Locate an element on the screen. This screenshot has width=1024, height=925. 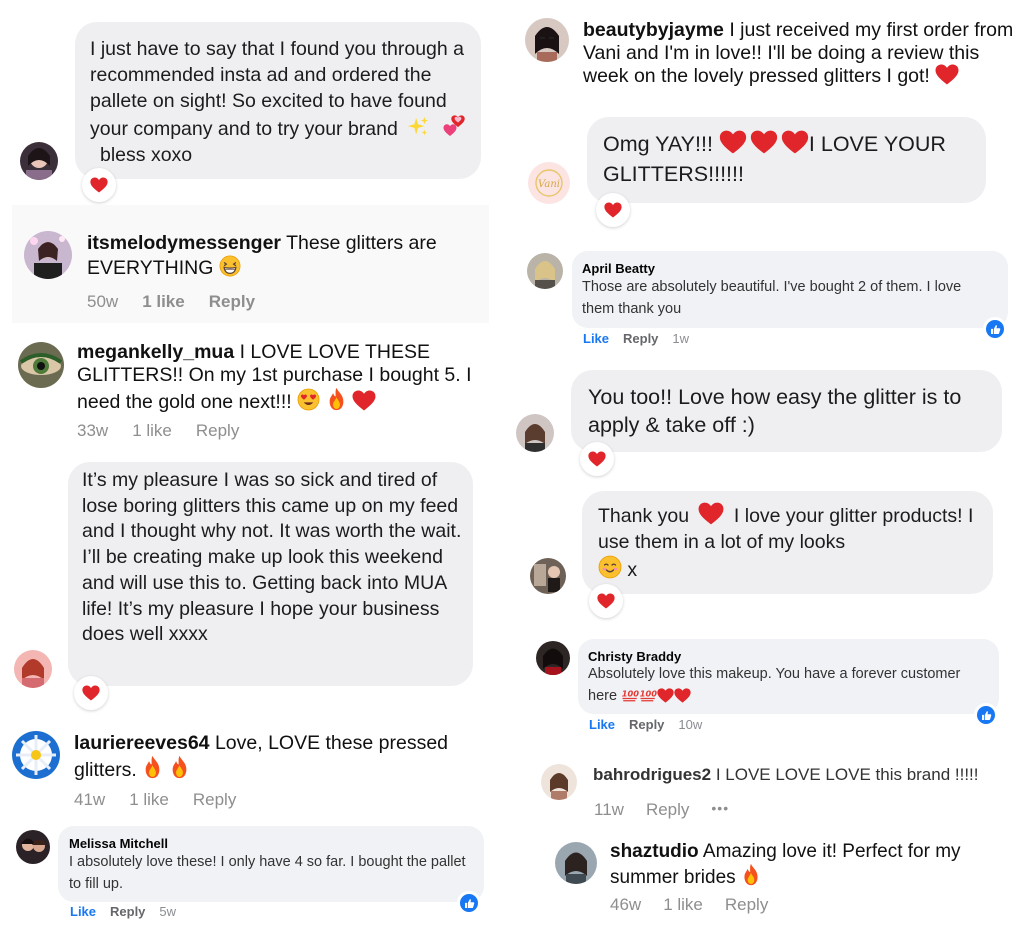
comment-meta: 46w 1 like Reply is located at coordinates (689, 905).